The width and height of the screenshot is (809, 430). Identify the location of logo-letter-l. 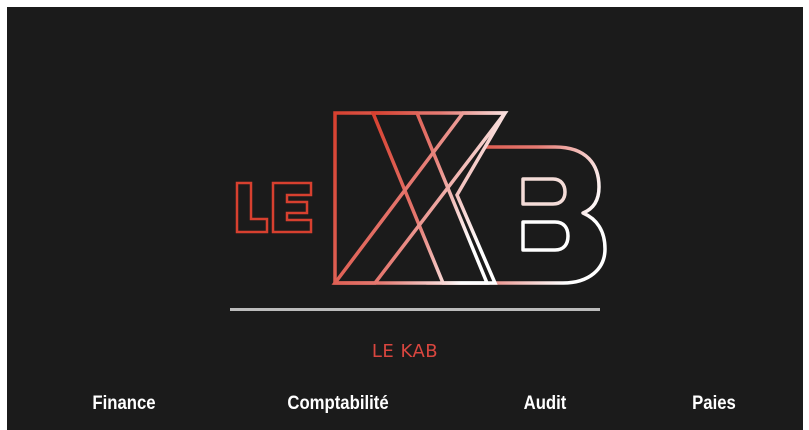
(252, 207).